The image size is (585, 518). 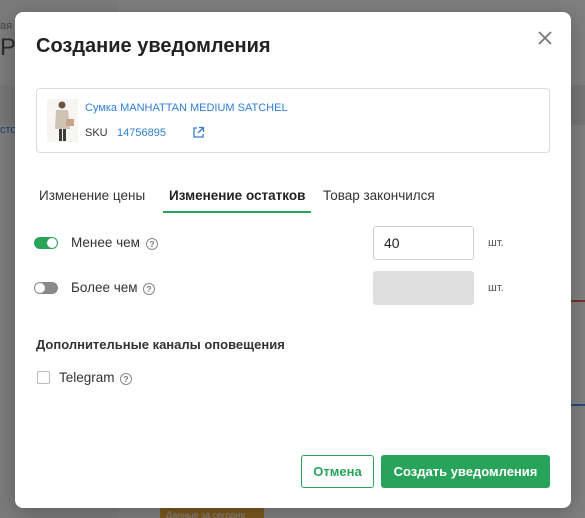 I want to click on sku-value-link: 14756895, so click(x=141, y=133).